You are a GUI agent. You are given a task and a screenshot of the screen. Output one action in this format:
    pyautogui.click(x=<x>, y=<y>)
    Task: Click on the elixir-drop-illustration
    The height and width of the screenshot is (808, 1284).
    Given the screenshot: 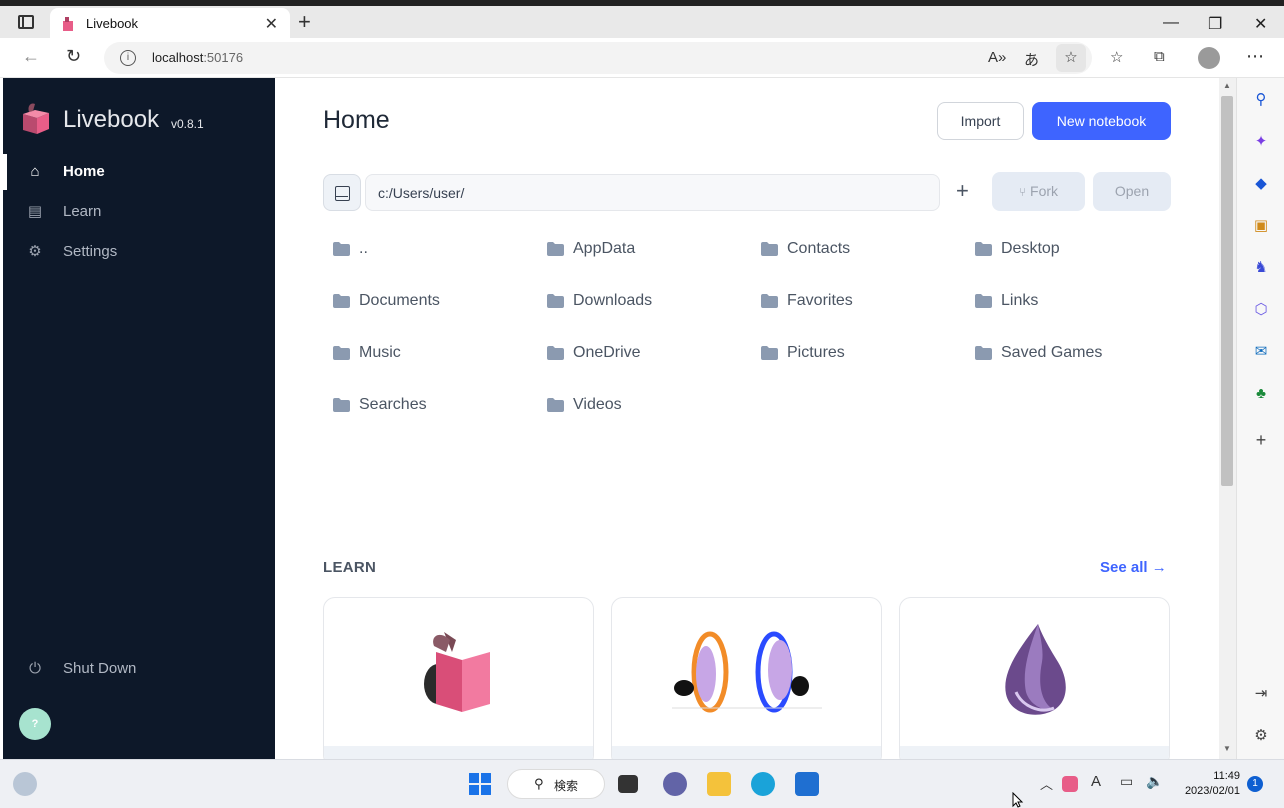 What is the action you would take?
    pyautogui.click(x=1035, y=669)
    